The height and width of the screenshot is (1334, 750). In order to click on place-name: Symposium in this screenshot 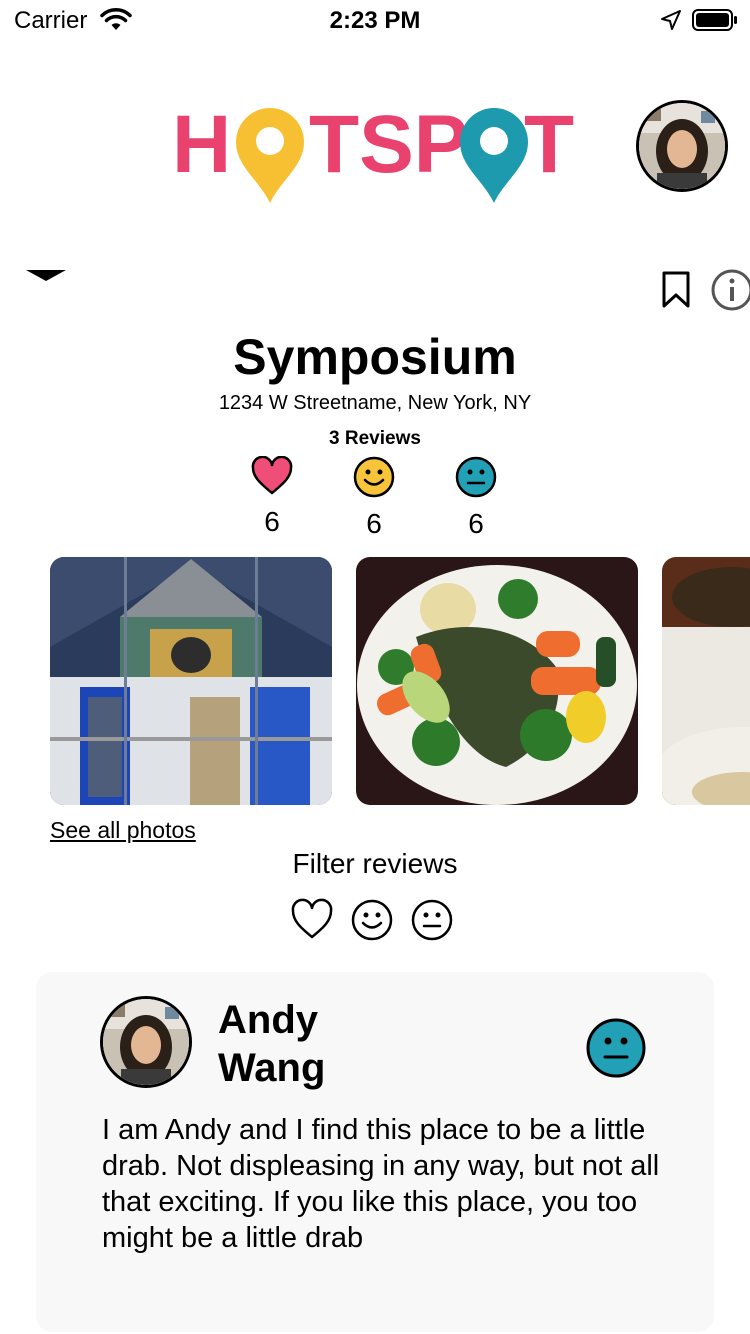, I will do `click(375, 357)`.